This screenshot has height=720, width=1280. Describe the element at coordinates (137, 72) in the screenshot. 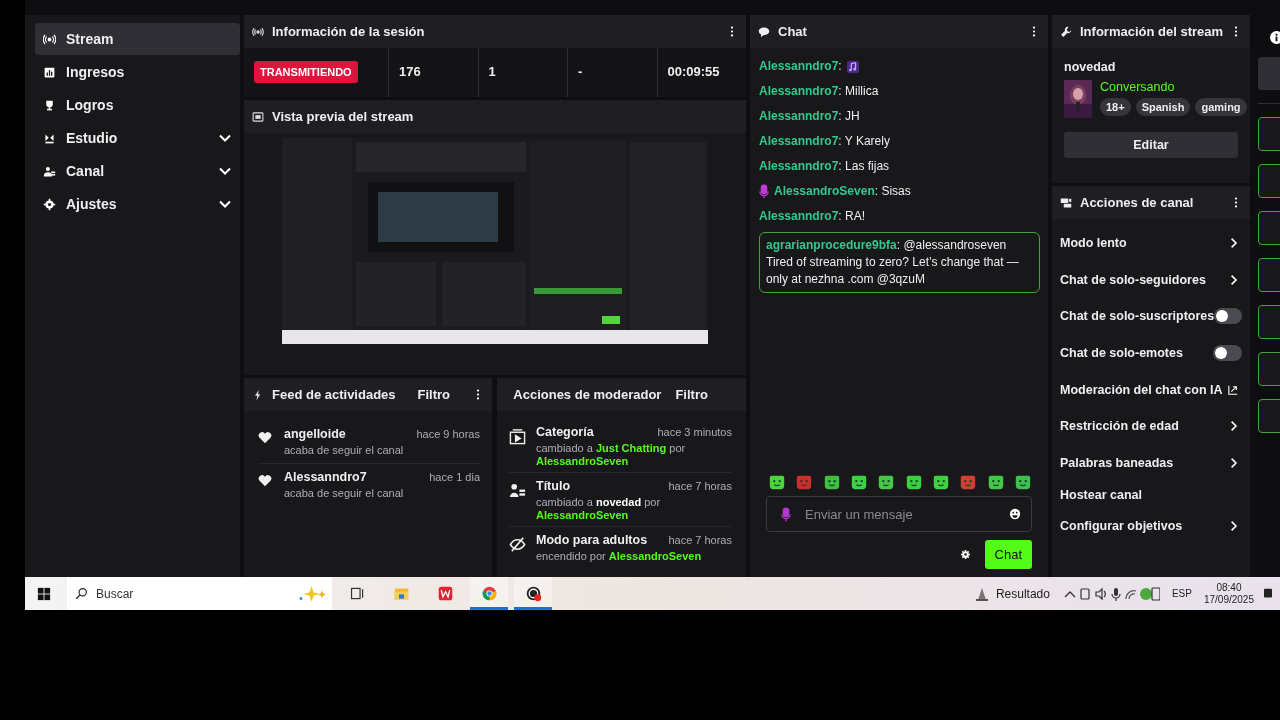

I see `sidebar-item: Ingresos` at that location.